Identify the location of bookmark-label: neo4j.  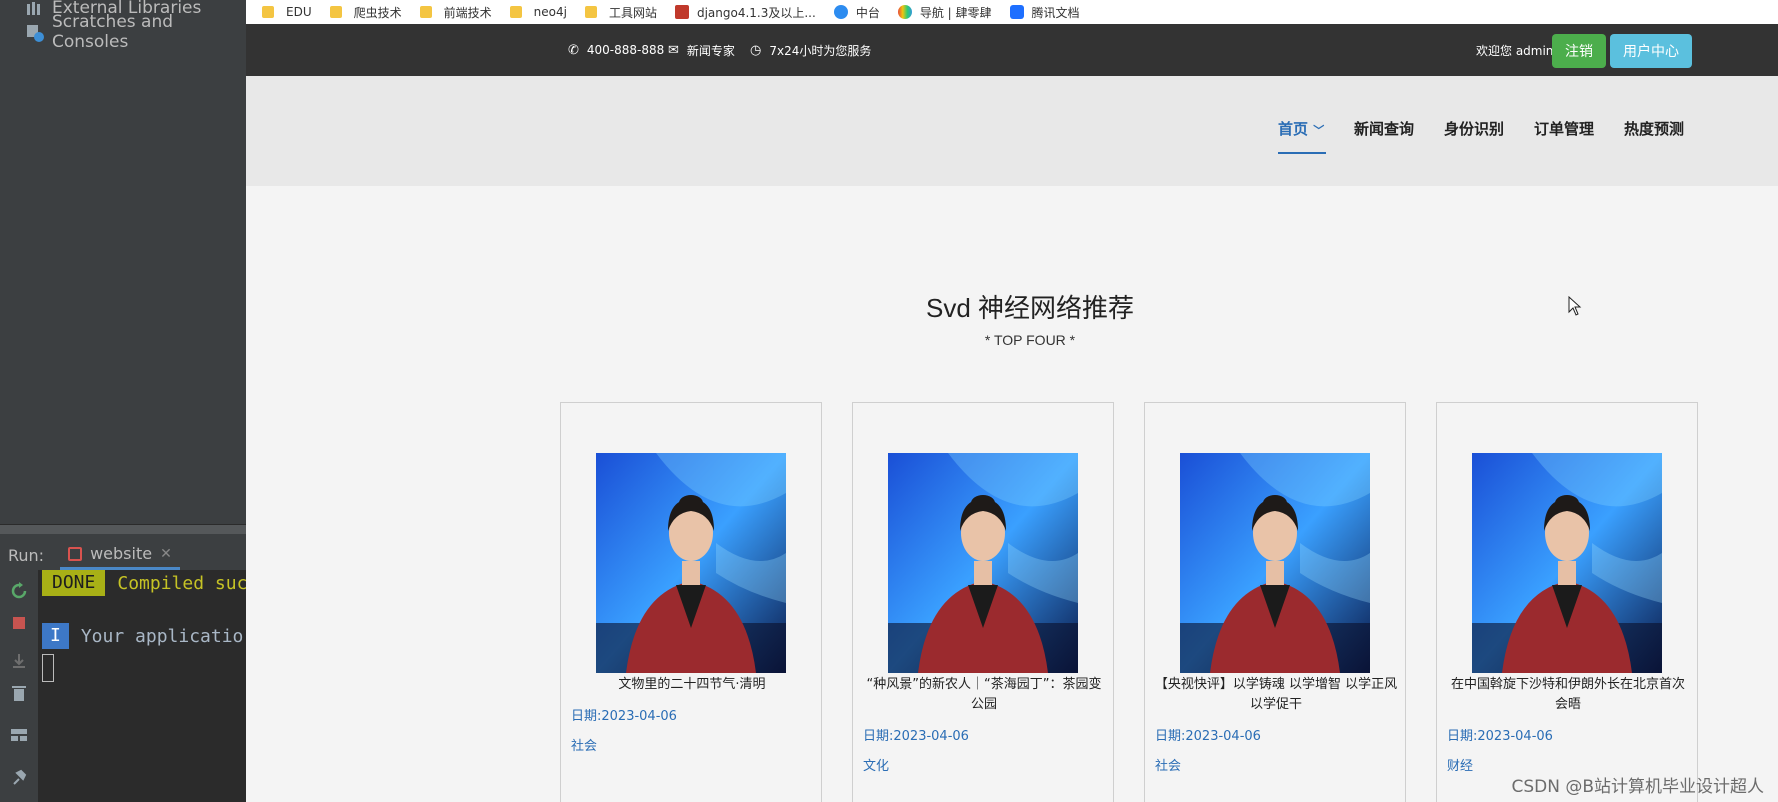
(550, 12).